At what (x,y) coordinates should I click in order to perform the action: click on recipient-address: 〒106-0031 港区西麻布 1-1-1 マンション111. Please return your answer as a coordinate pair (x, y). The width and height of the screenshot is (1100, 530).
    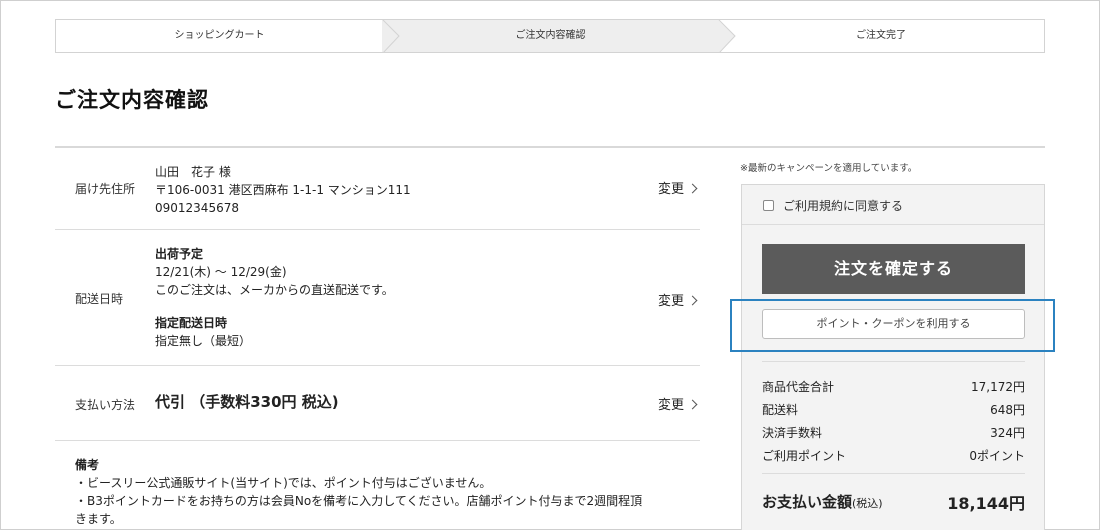
    Looking at the image, I should click on (283, 190).